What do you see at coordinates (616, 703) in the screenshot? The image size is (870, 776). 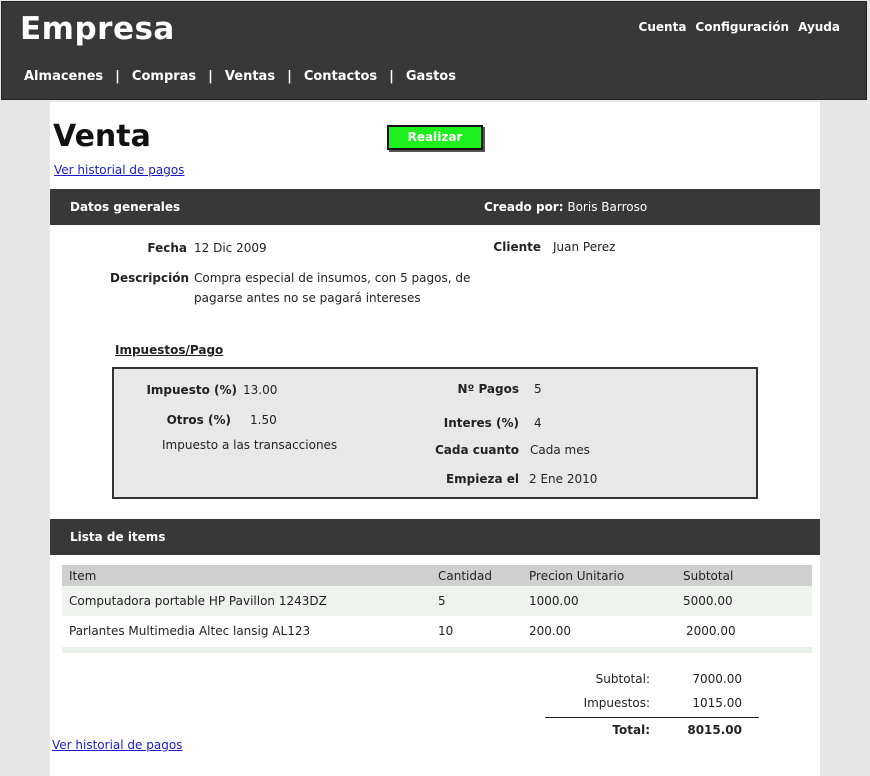 I see `impuestos-label: Impuestos:` at bounding box center [616, 703].